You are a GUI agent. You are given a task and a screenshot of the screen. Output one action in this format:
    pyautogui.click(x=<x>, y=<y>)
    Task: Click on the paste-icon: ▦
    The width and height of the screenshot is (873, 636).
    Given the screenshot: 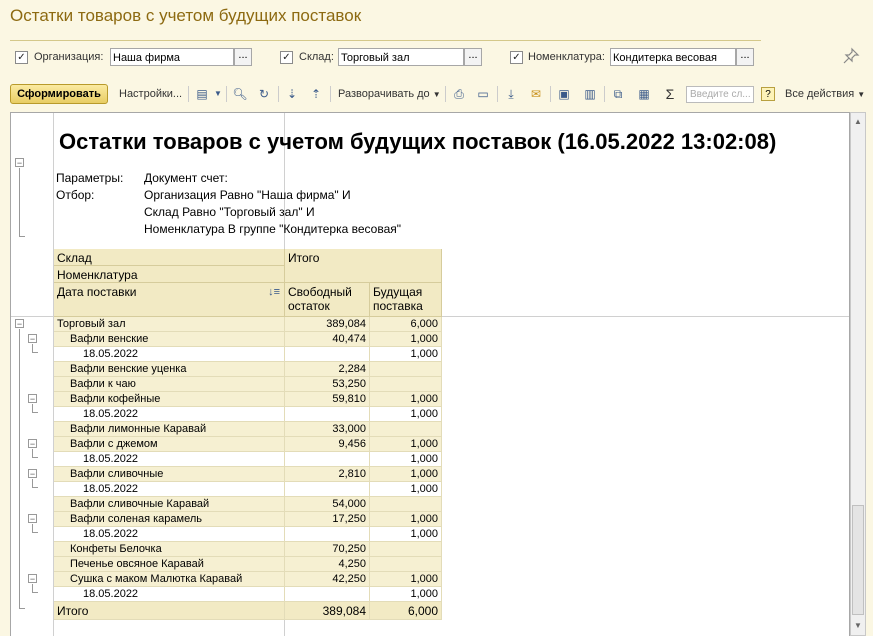 What is the action you would take?
    pyautogui.click(x=644, y=94)
    